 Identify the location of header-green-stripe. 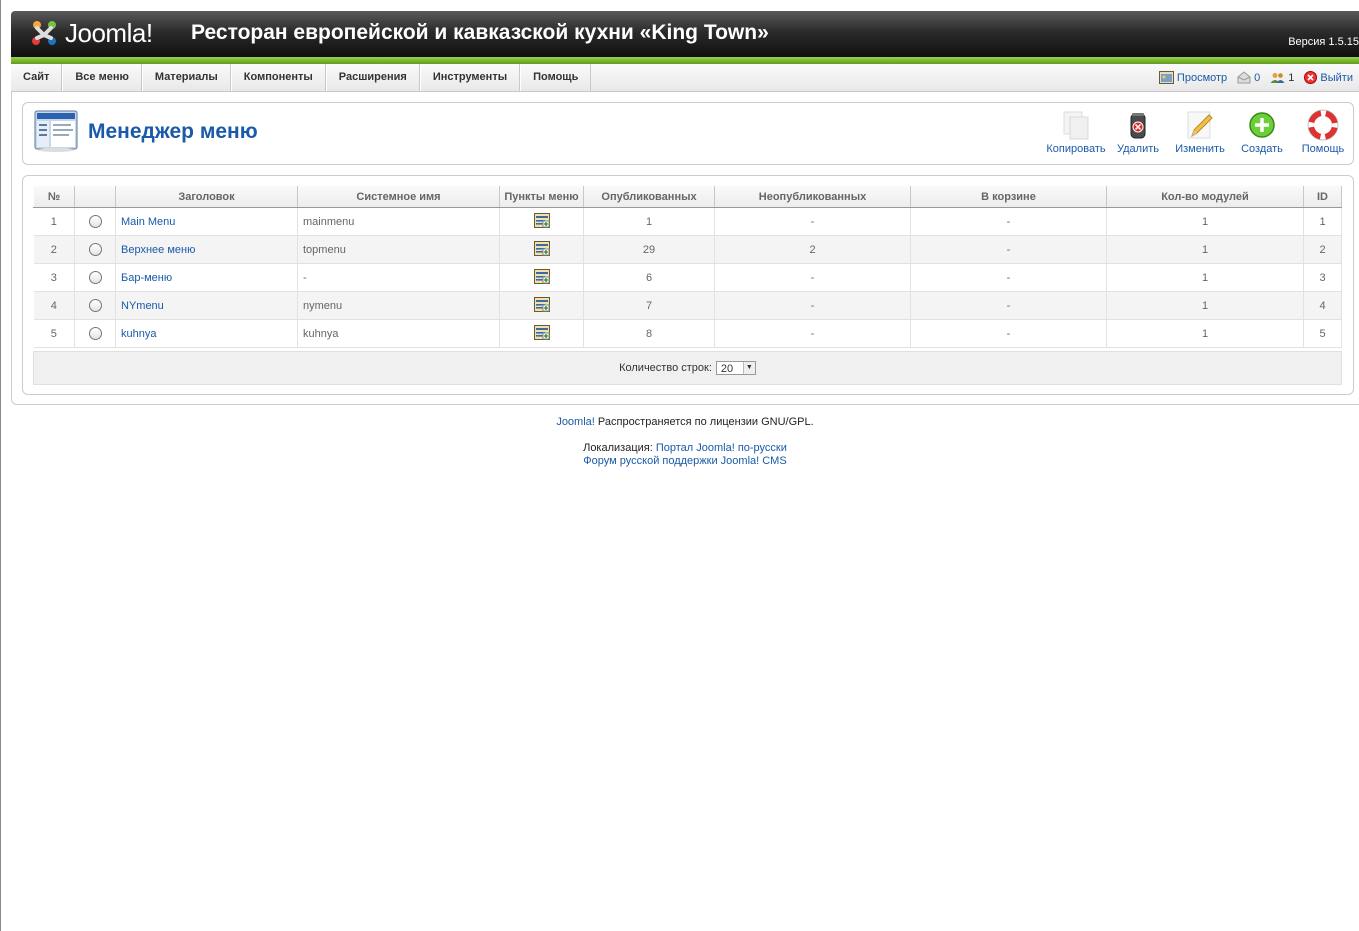
(685, 60).